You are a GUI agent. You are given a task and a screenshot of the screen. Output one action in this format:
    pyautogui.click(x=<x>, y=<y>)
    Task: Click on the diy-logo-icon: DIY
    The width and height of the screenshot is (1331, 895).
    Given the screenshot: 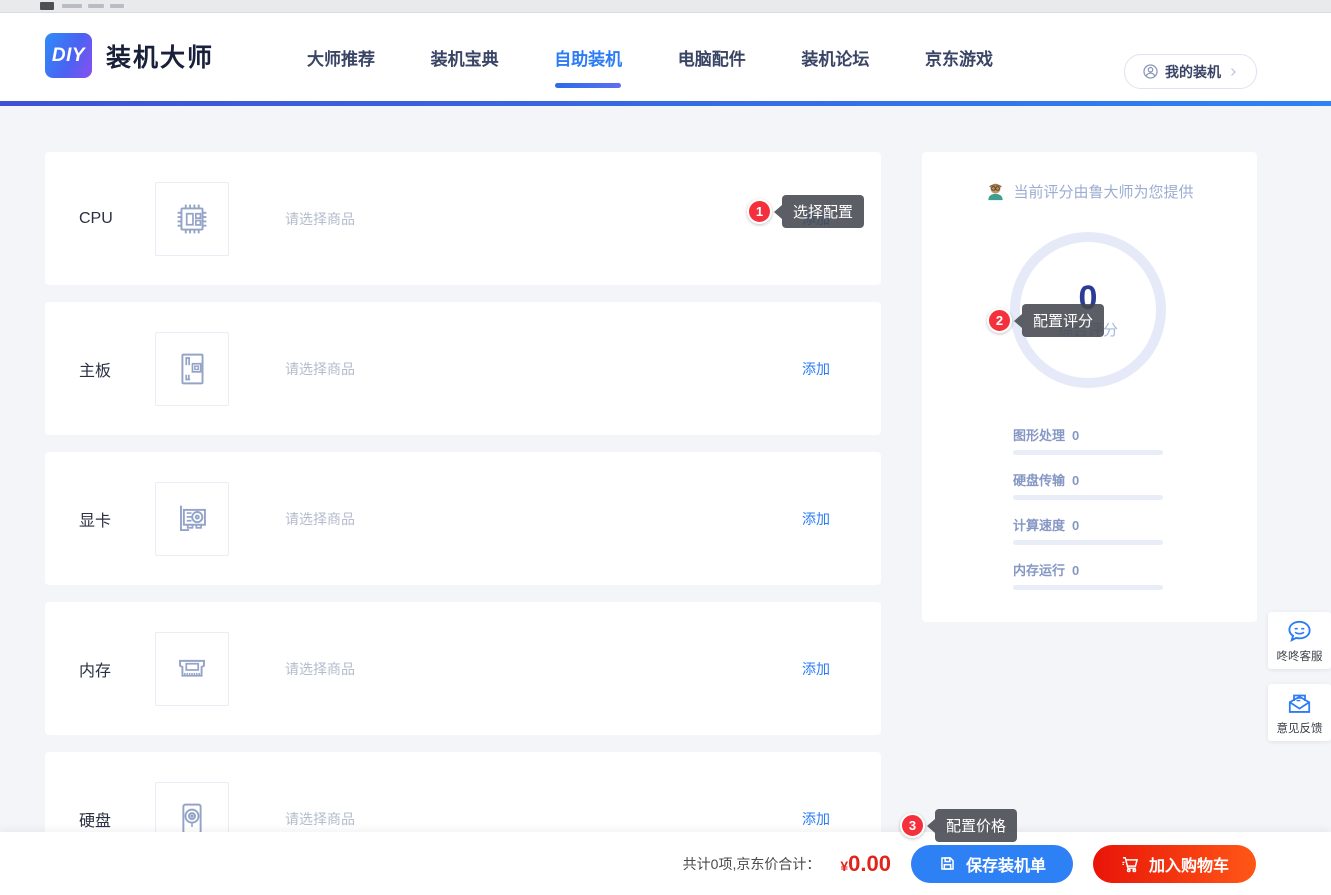 What is the action you would take?
    pyautogui.click(x=68, y=55)
    